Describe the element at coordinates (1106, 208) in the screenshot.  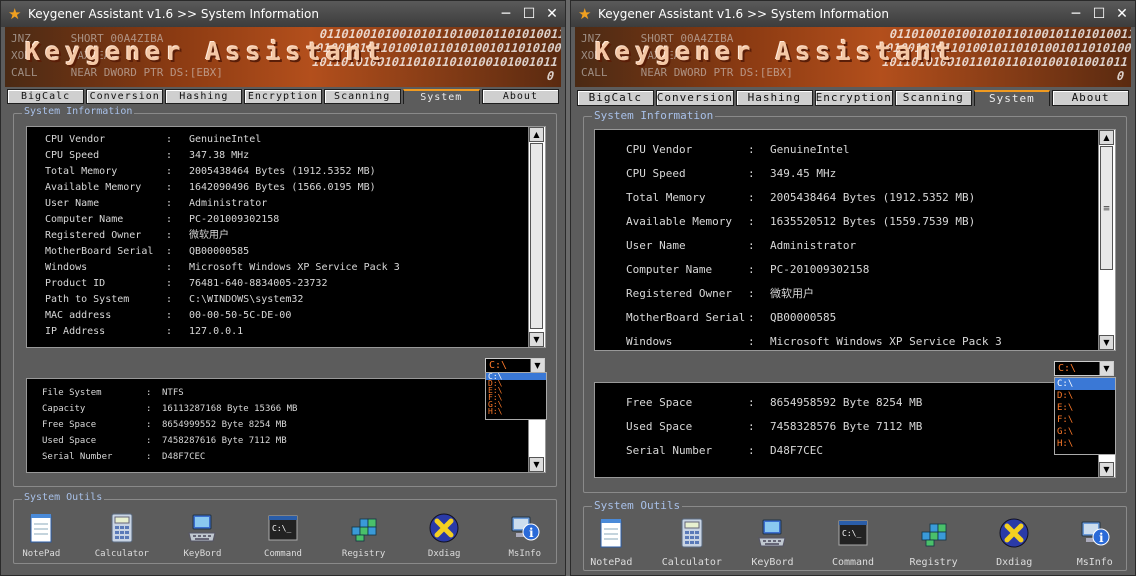
I see `scroll-thumb: ≡` at that location.